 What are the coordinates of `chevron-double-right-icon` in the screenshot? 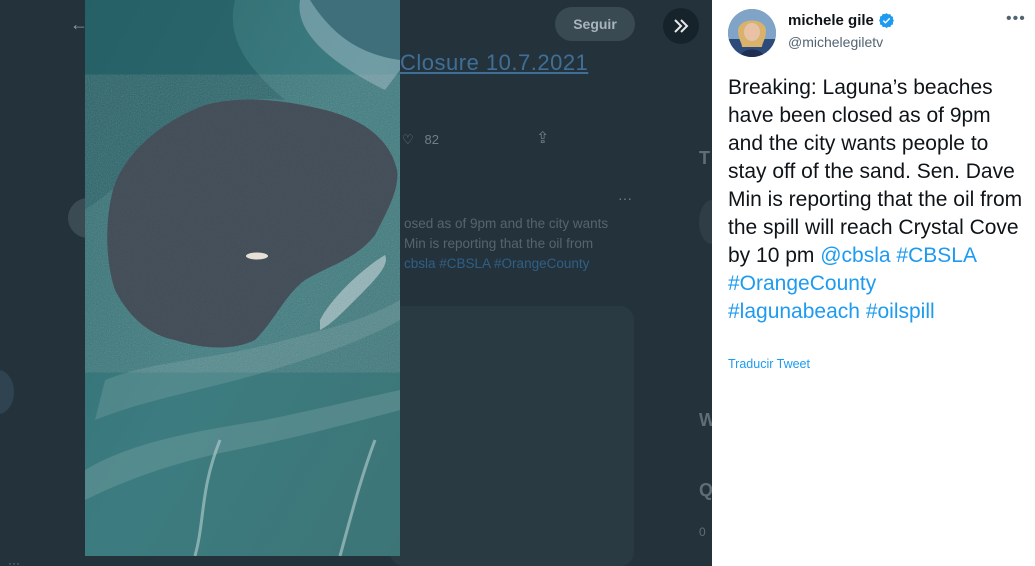 It's located at (681, 26).